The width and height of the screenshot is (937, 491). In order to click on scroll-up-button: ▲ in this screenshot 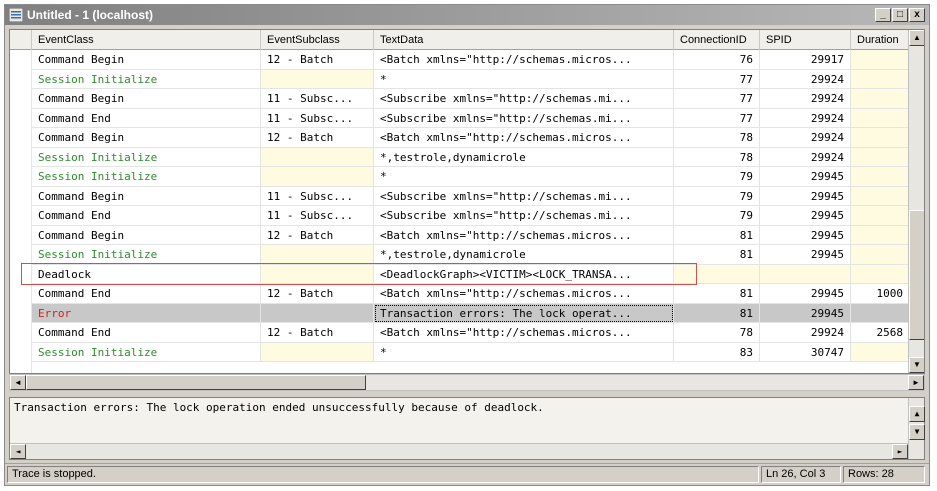, I will do `click(916, 38)`.